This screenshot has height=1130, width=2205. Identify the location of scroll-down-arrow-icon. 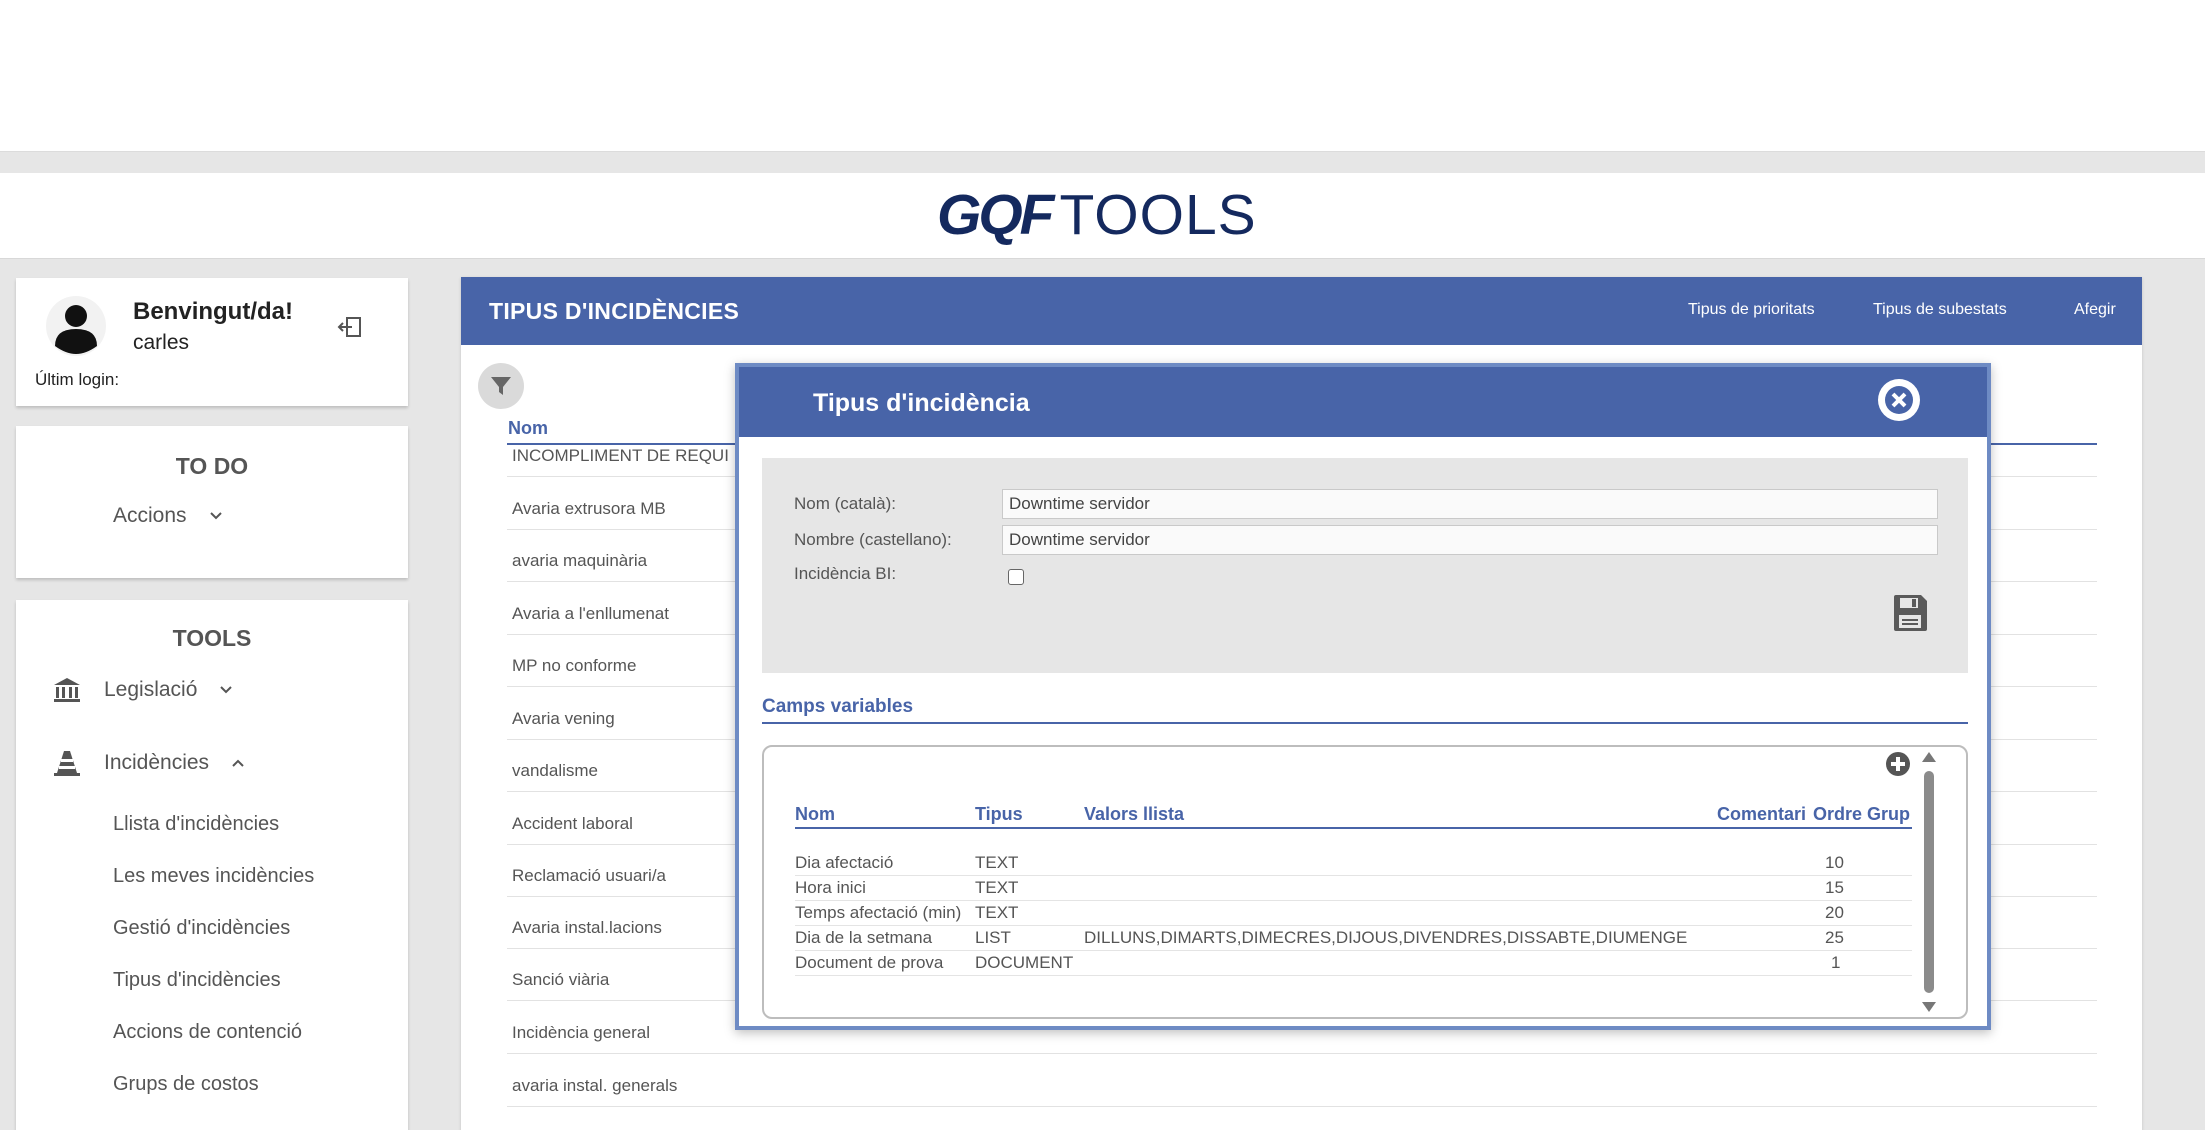
(1929, 1007).